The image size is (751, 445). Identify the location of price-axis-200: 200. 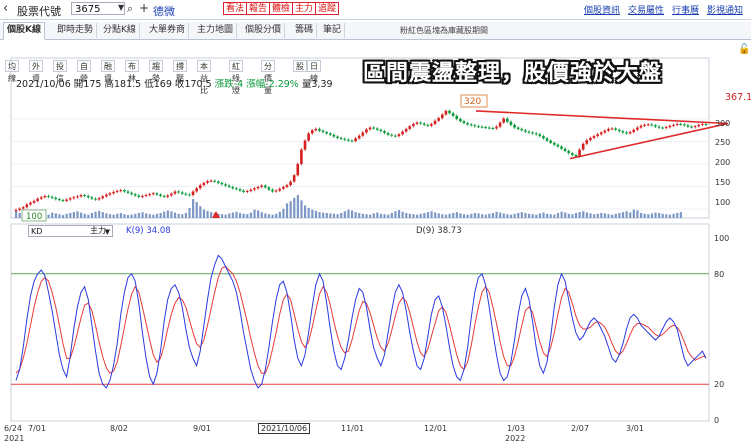
(723, 162).